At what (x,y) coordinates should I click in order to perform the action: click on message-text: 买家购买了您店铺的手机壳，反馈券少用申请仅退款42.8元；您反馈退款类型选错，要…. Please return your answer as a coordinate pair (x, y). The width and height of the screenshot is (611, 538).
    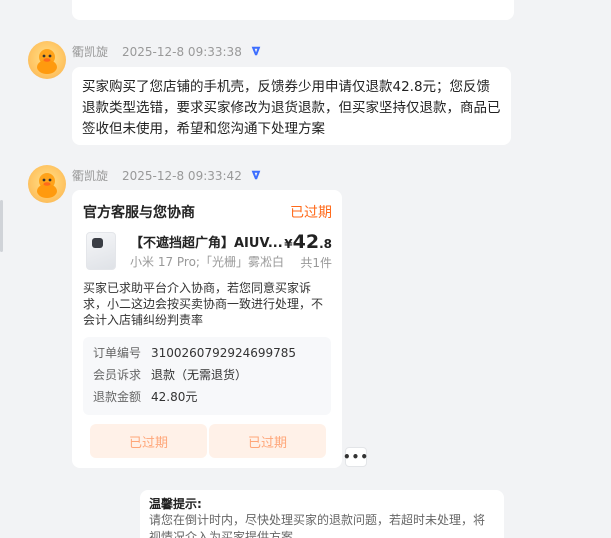
    Looking at the image, I should click on (291, 108).